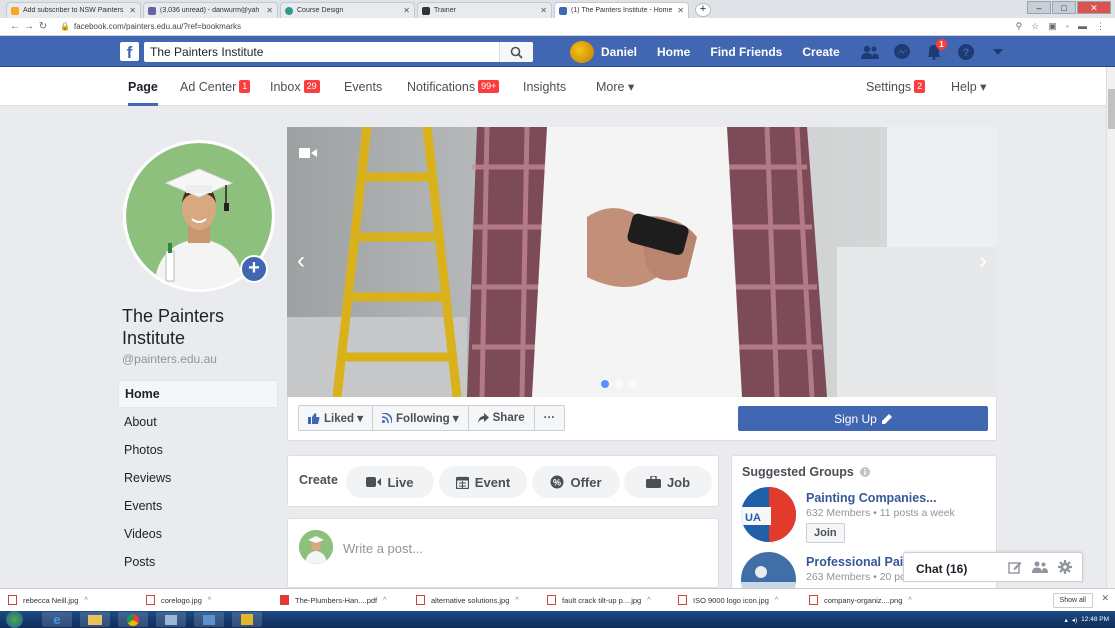 Image resolution: width=1115 pixels, height=628 pixels. Describe the element at coordinates (198, 534) in the screenshot. I see `side-menu-videos: Videos` at that location.